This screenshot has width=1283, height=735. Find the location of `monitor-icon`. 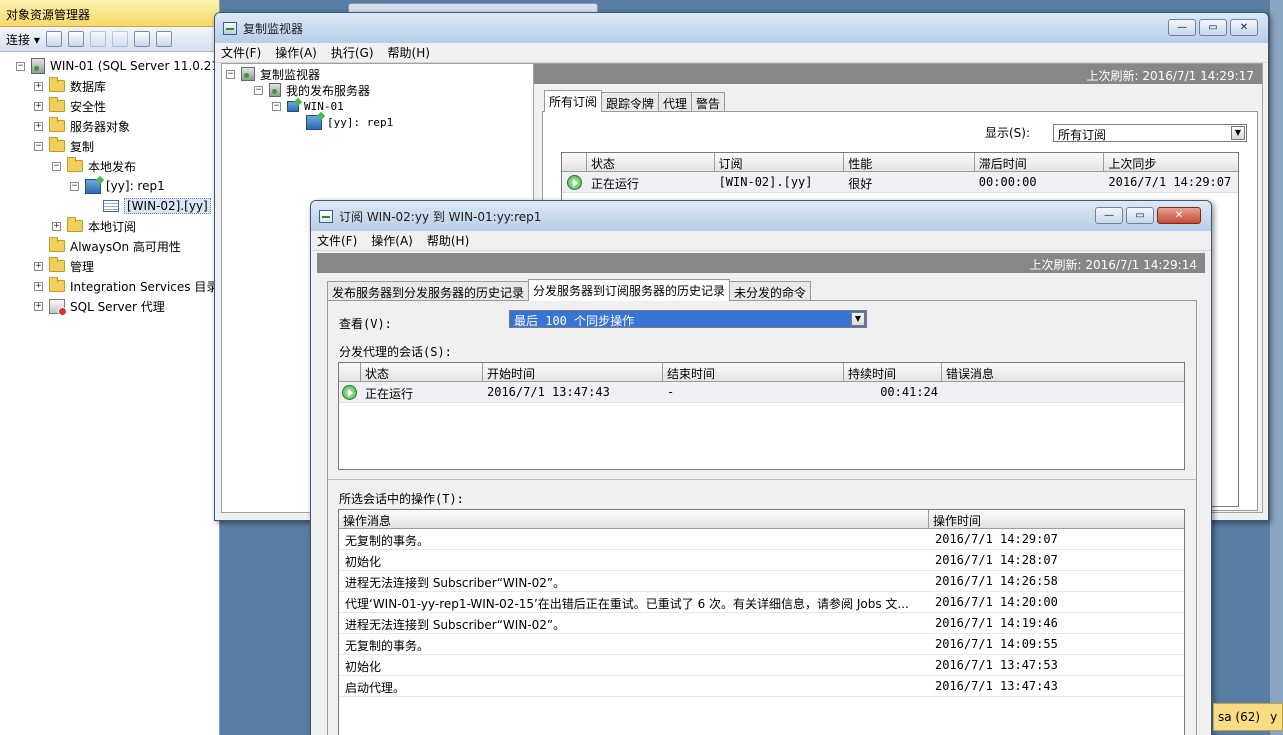

monitor-icon is located at coordinates (248, 74).